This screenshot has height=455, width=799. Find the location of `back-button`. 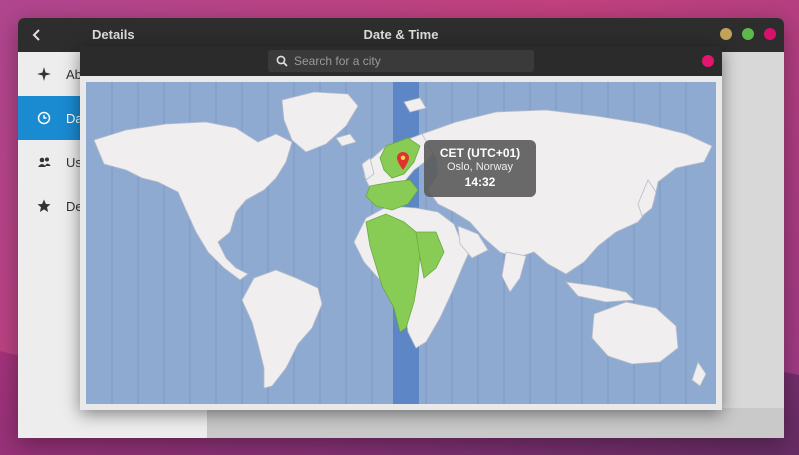

back-button is located at coordinates (37, 35).